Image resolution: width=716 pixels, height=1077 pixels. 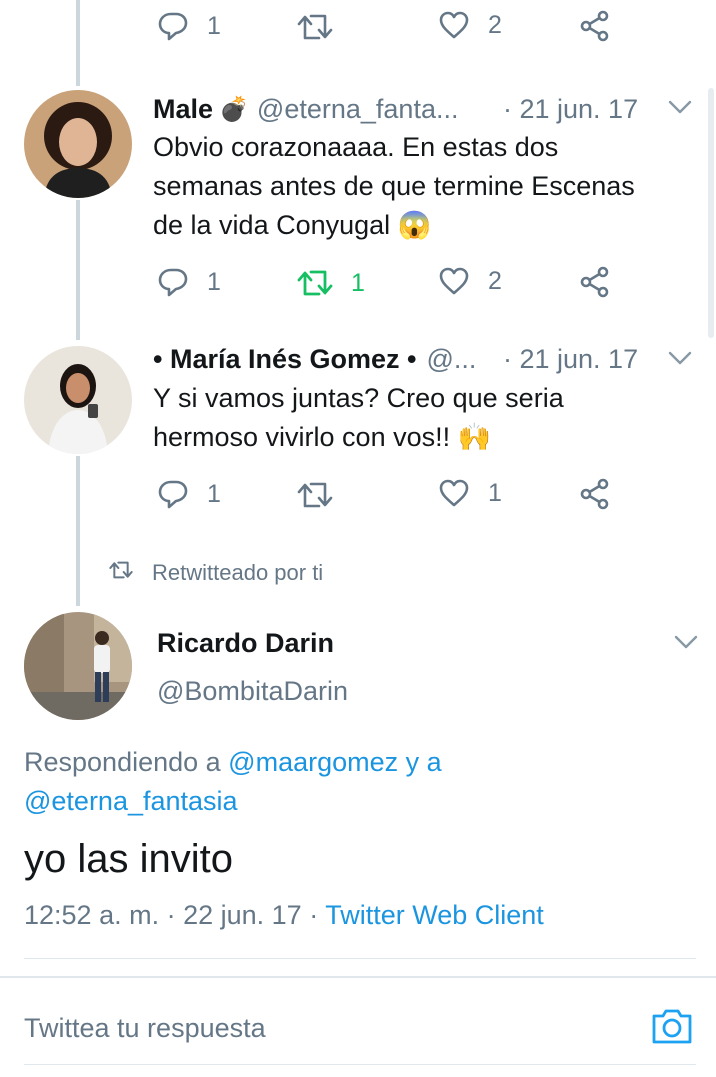 What do you see at coordinates (711, 213) in the screenshot?
I see `scrollbar` at bounding box center [711, 213].